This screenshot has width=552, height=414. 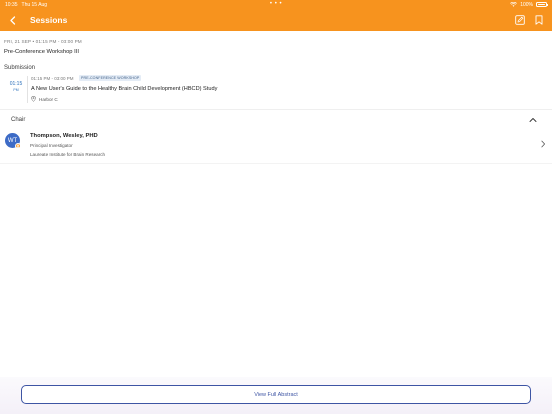 What do you see at coordinates (526, 4) in the screenshot?
I see `battery-percent: 100%` at bounding box center [526, 4].